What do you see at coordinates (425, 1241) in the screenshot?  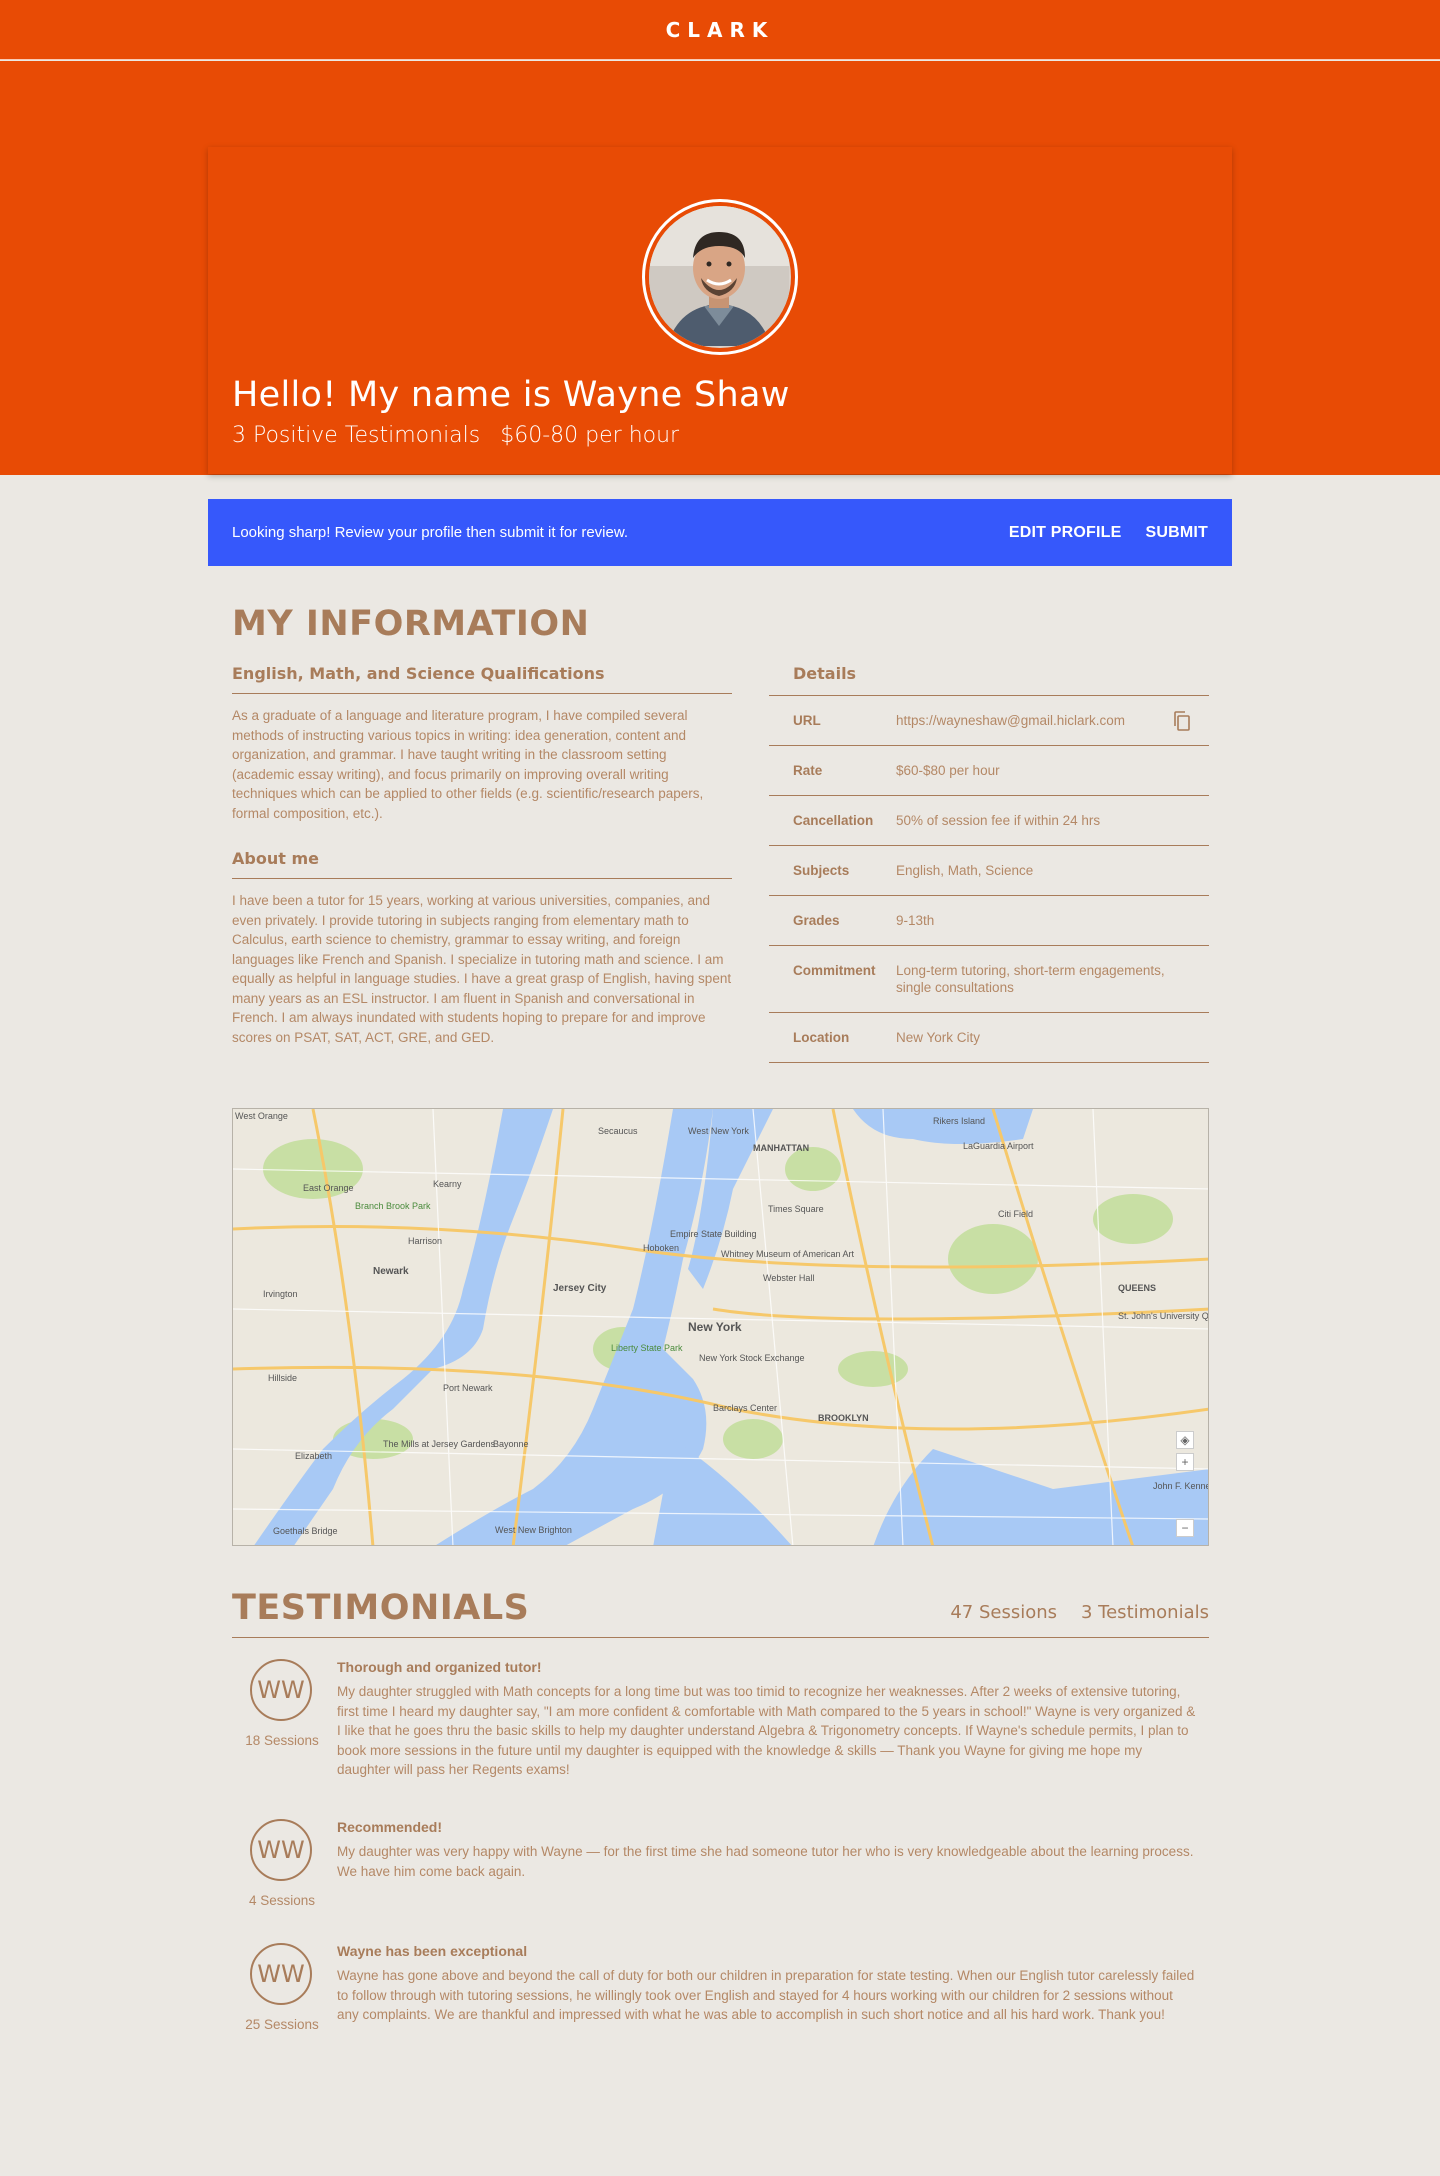 I see `map-label: Harrison` at bounding box center [425, 1241].